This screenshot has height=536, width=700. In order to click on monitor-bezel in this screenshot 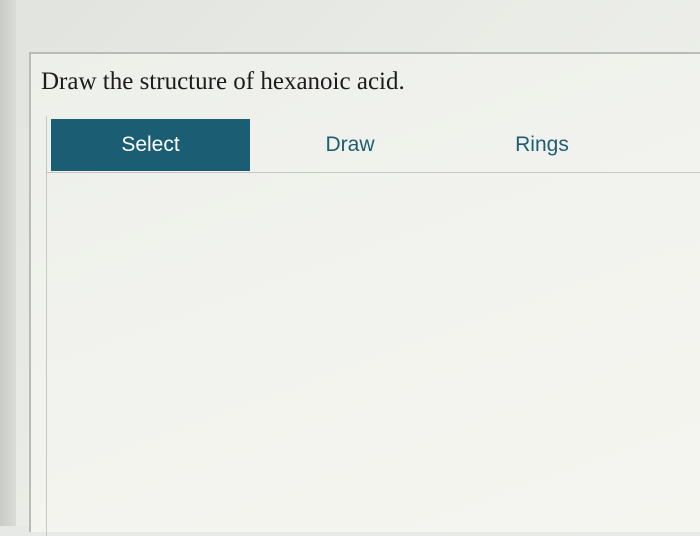, I will do `click(8, 263)`.